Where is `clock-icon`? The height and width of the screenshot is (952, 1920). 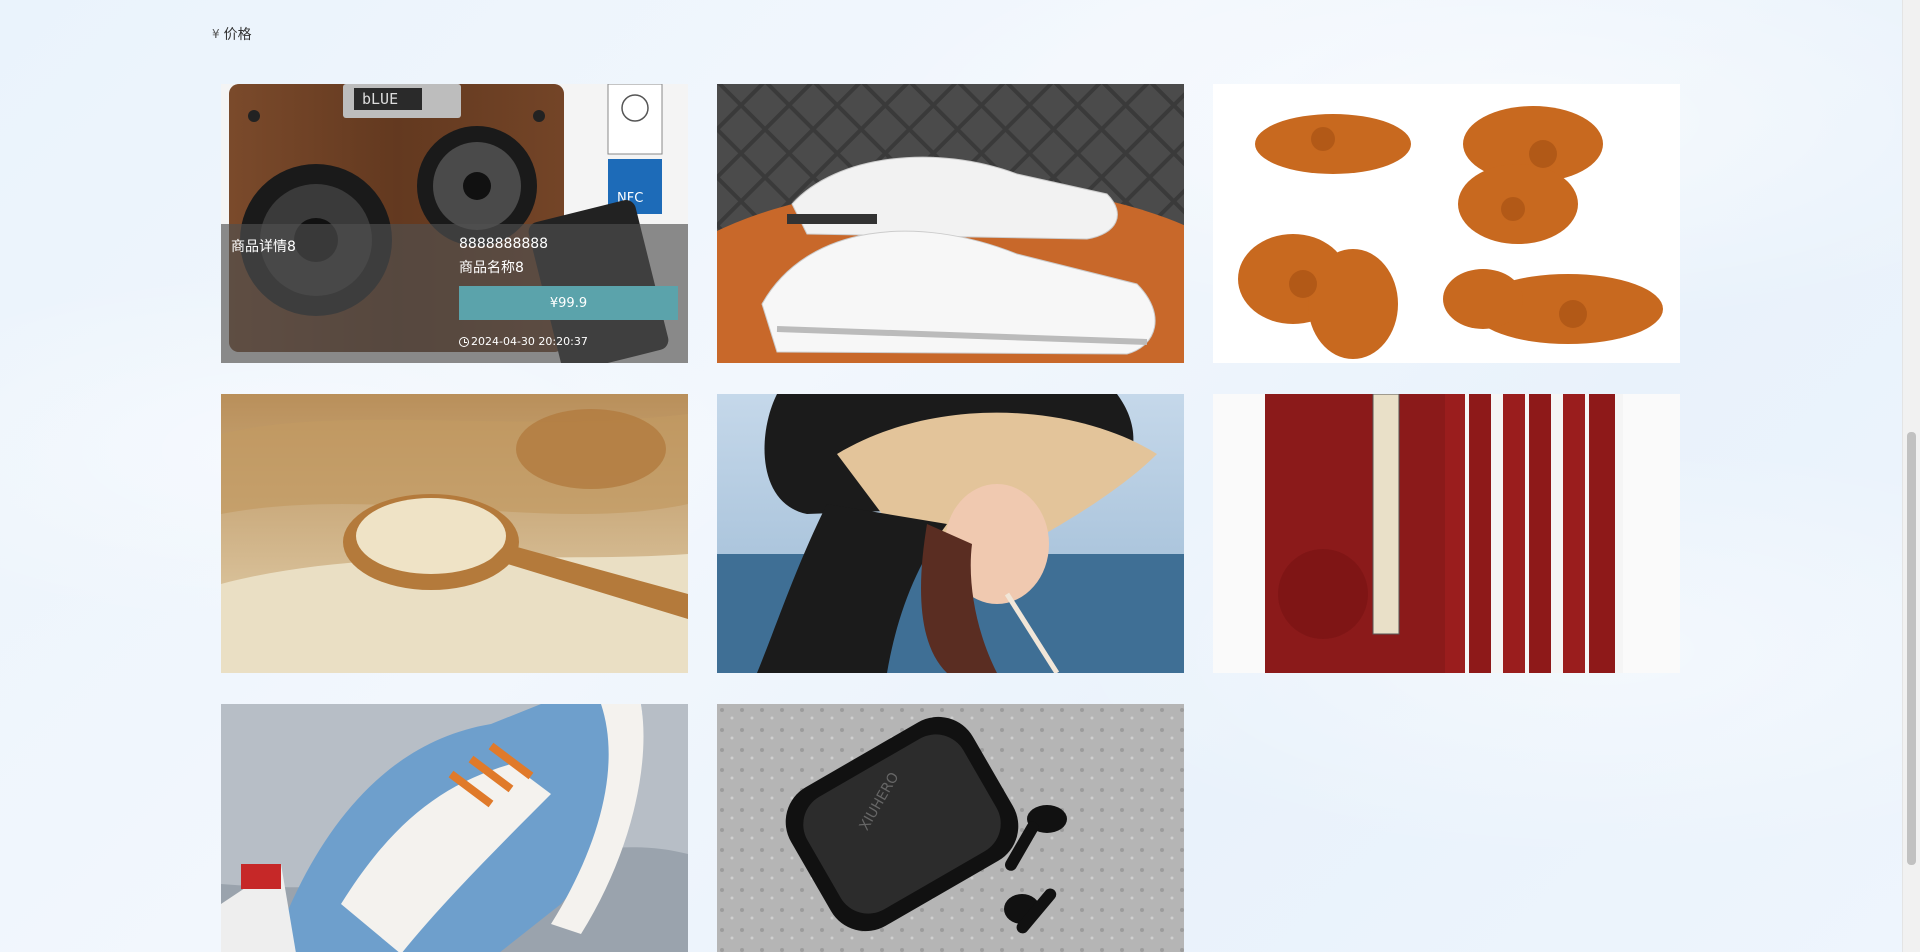 clock-icon is located at coordinates (464, 341).